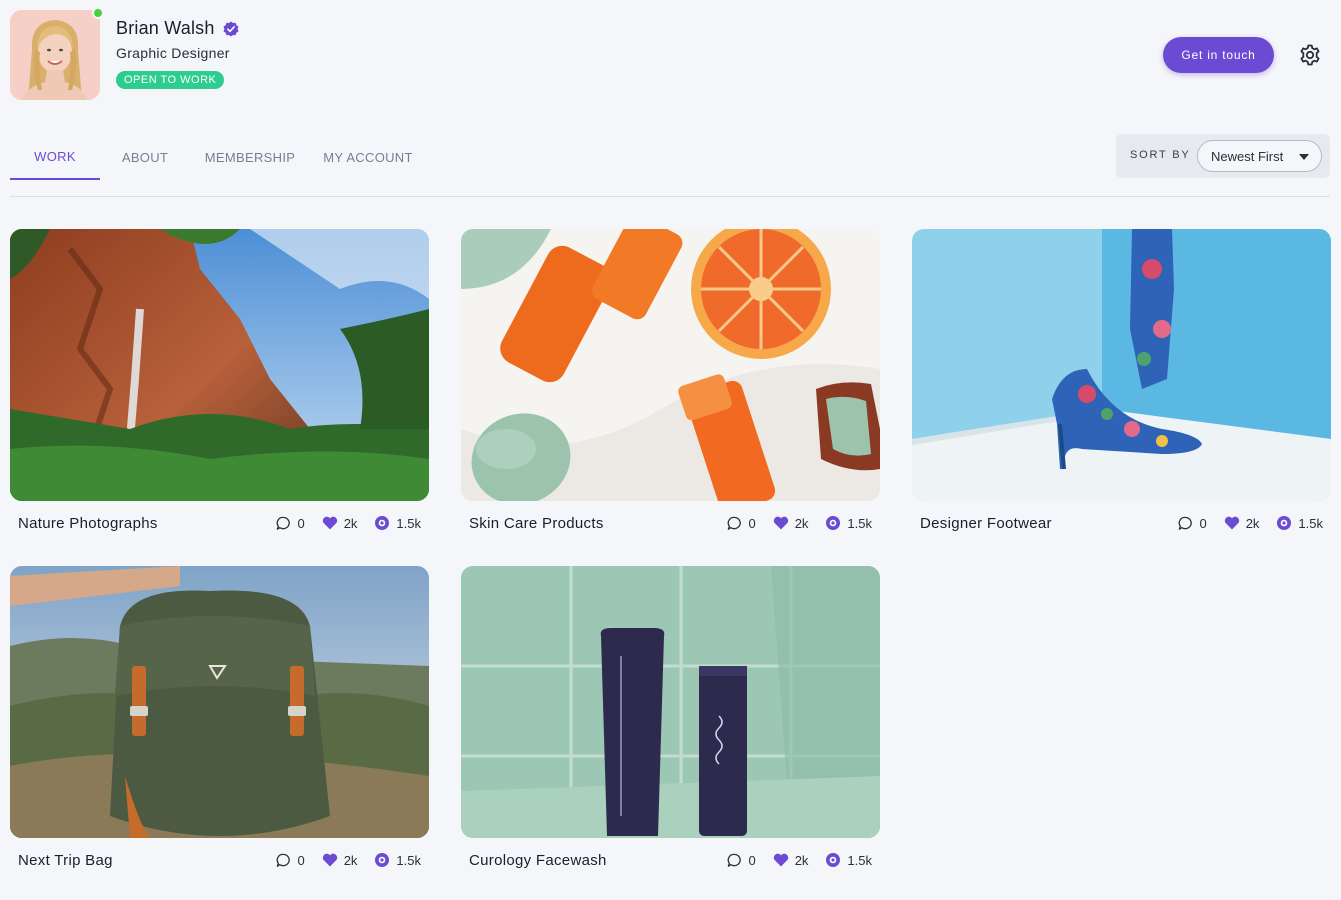 The height and width of the screenshot is (900, 1341). I want to click on profile-name: Brian Walsh, so click(165, 28).